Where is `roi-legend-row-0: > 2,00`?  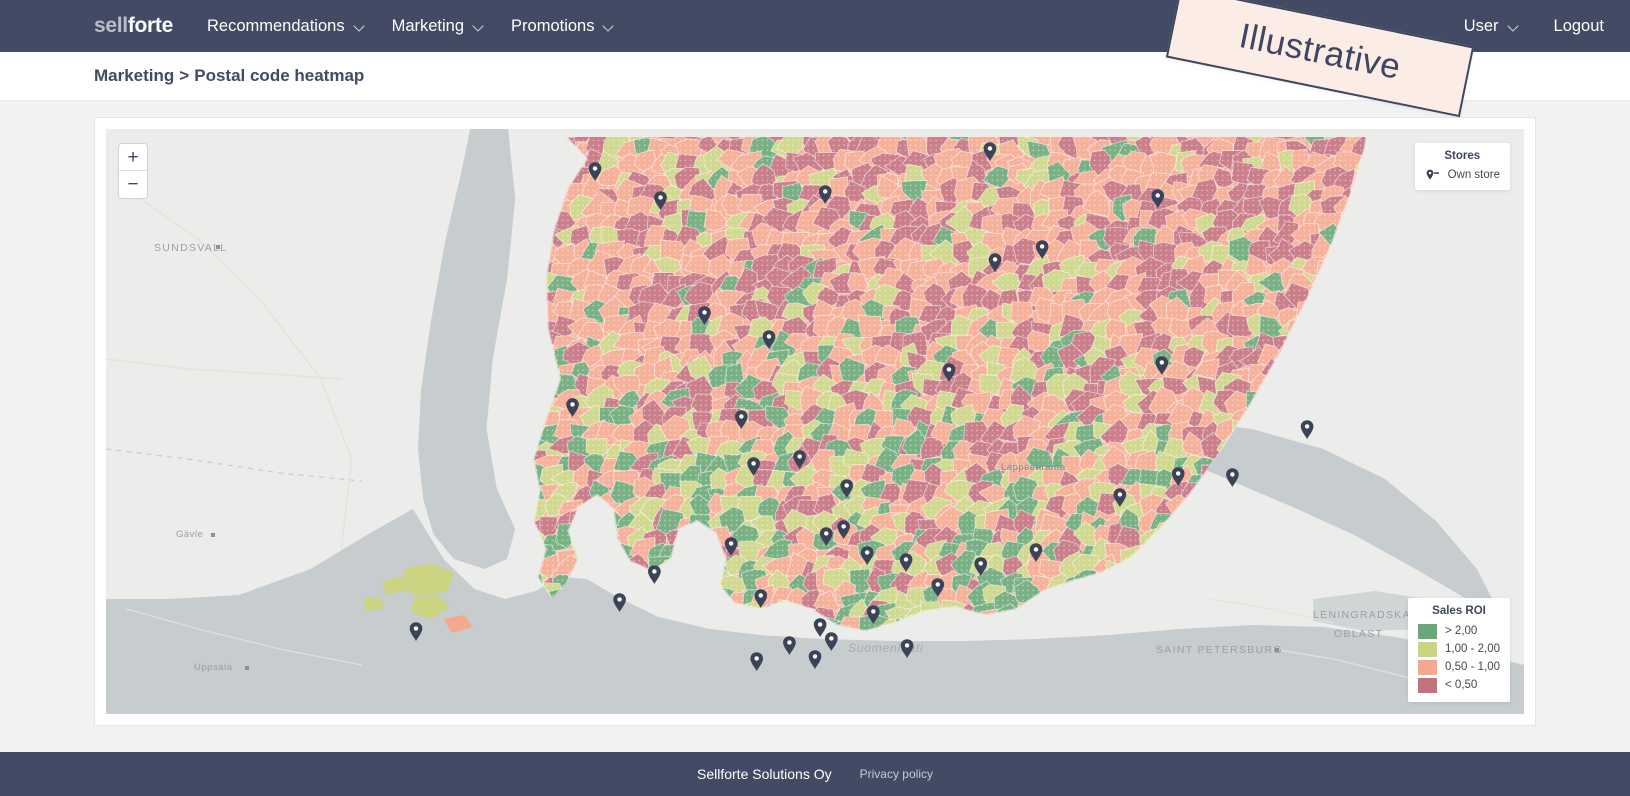 roi-legend-row-0: > 2,00 is located at coordinates (1459, 631).